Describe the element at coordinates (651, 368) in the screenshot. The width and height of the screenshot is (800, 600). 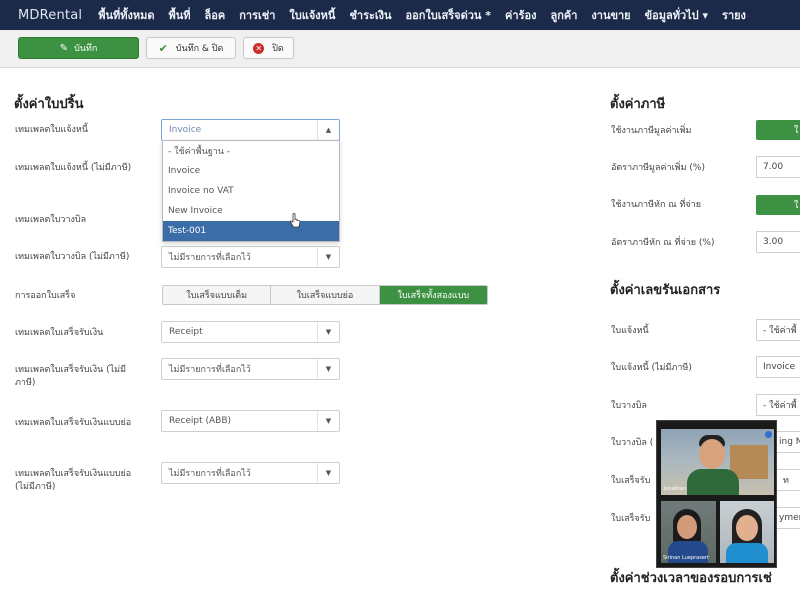
I see `invoice-novat-numbering-label: ใบแจ้งหนี้ (ไม่มีภาษี)` at that location.